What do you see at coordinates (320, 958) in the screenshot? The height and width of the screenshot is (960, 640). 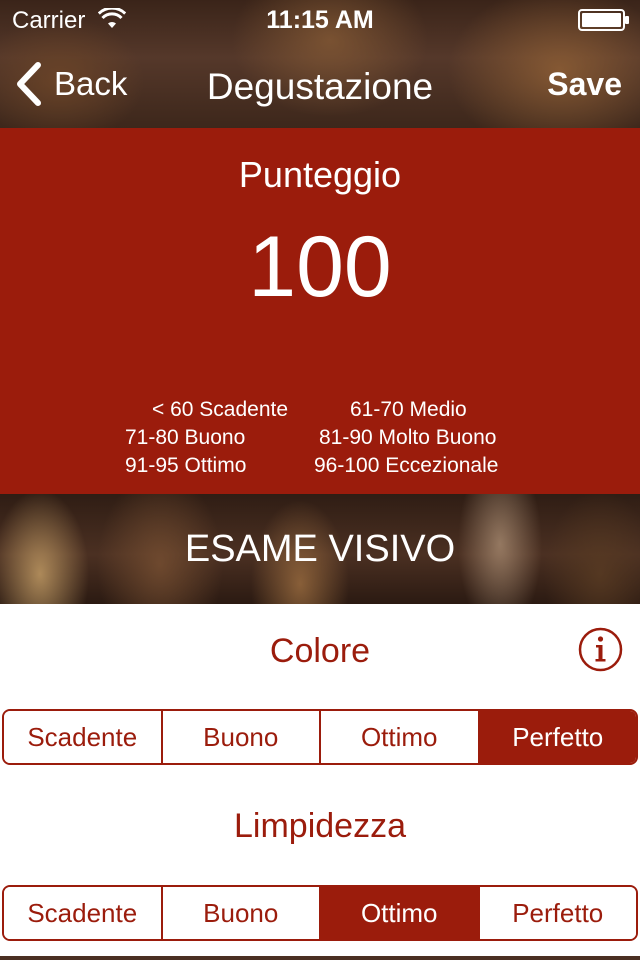 I see `bottom-edge` at bounding box center [320, 958].